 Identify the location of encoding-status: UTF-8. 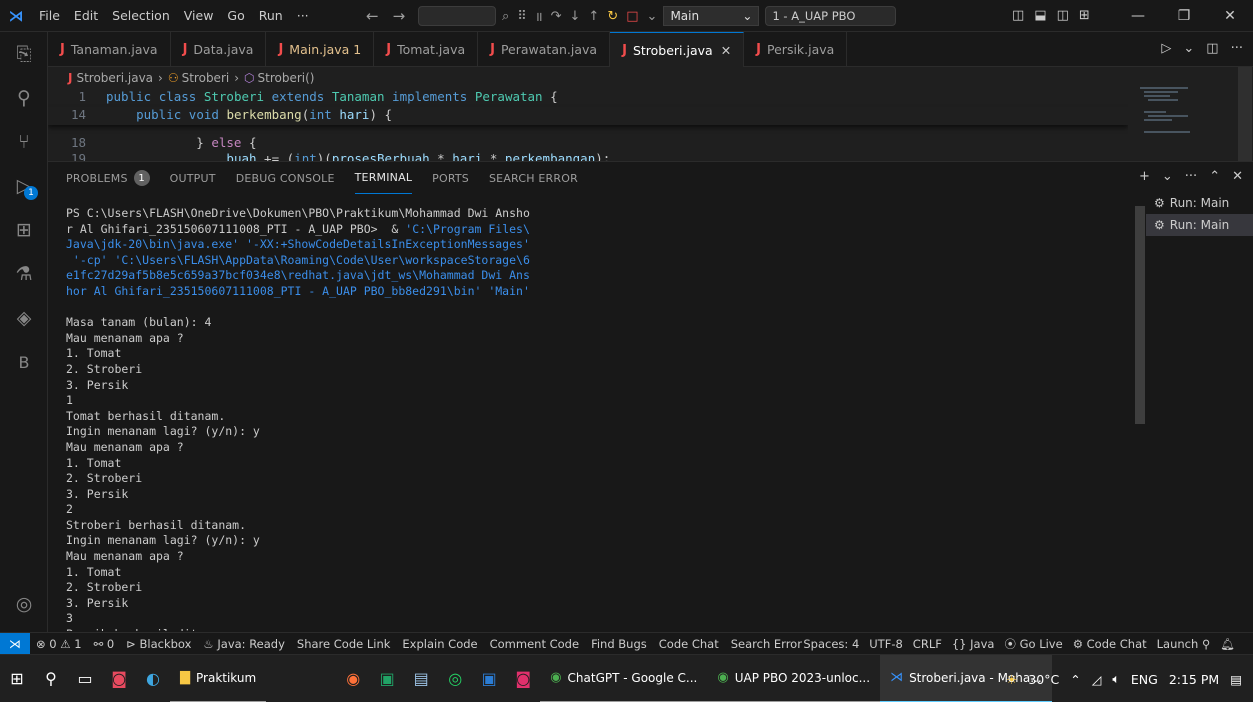
(886, 644).